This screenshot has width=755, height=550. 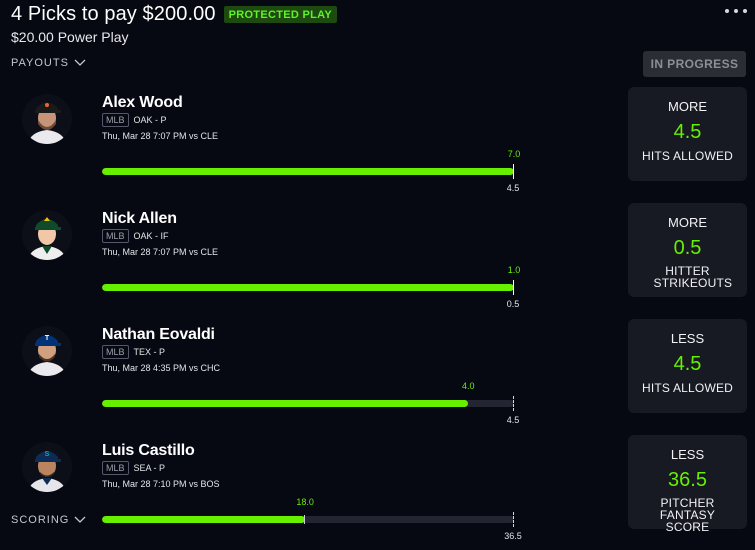 What do you see at coordinates (687, 515) in the screenshot?
I see `stat-type: PITCHER FANTASY SCORE` at bounding box center [687, 515].